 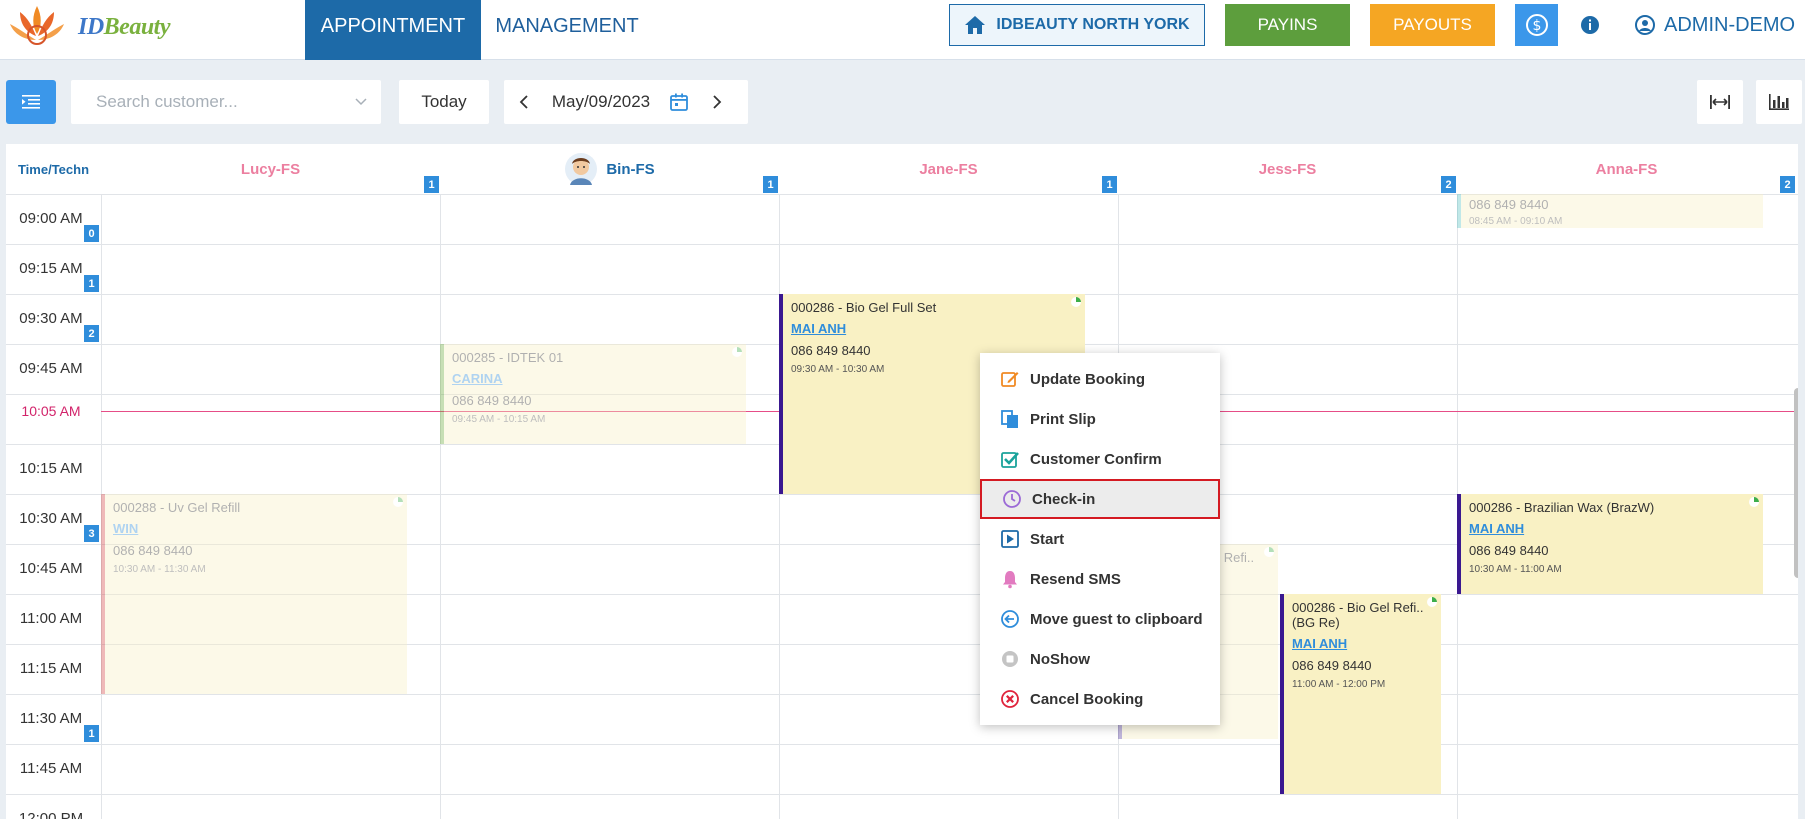 I want to click on grid-column-line, so click(x=440, y=506).